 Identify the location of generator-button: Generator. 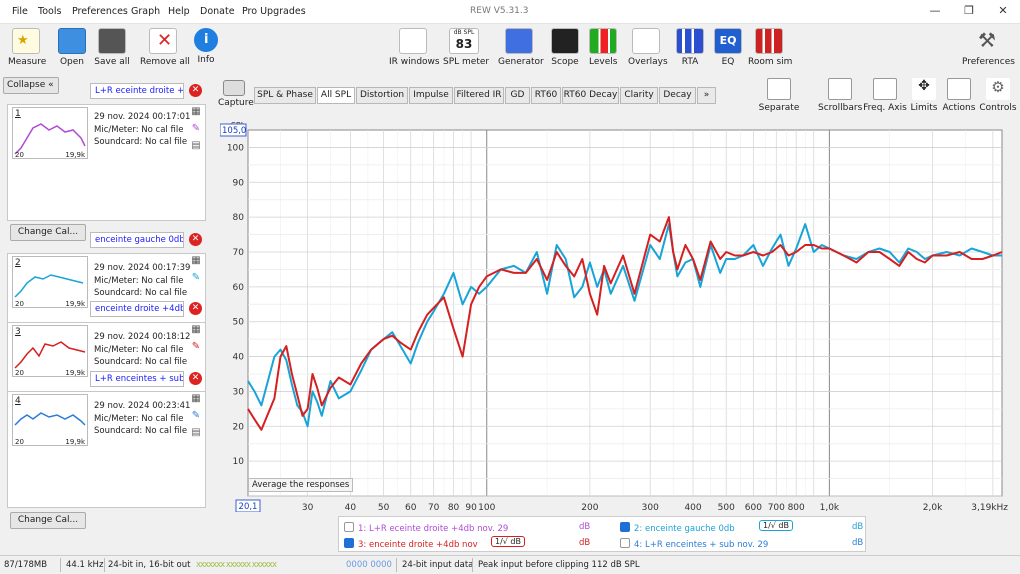
(521, 47).